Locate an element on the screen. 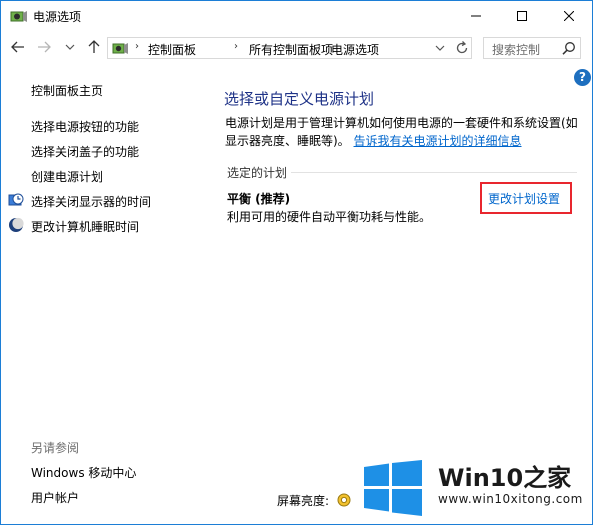 Image resolution: width=593 pixels, height=525 pixels. refresh-button is located at coordinates (462, 48).